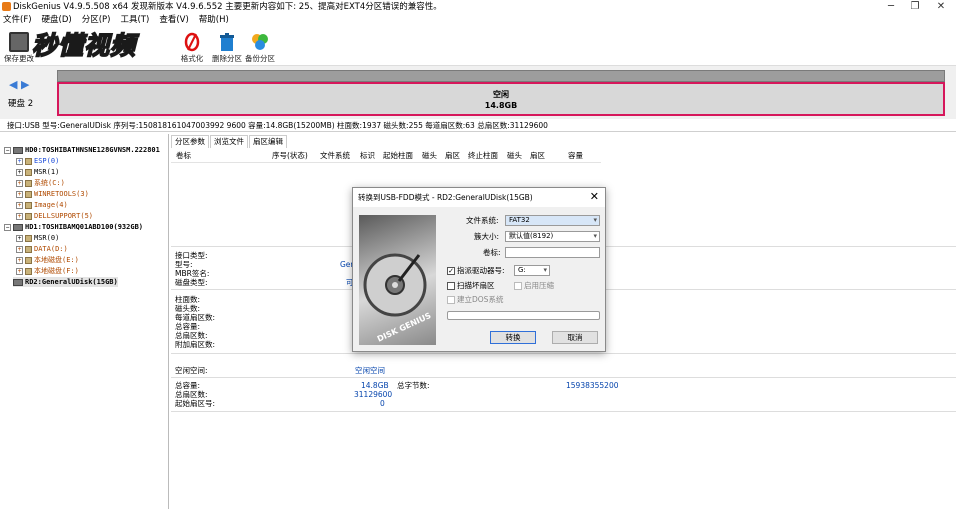 This screenshot has height=509, width=956. I want to click on total-sectors-label: 总扇区数:, so click(191, 394).